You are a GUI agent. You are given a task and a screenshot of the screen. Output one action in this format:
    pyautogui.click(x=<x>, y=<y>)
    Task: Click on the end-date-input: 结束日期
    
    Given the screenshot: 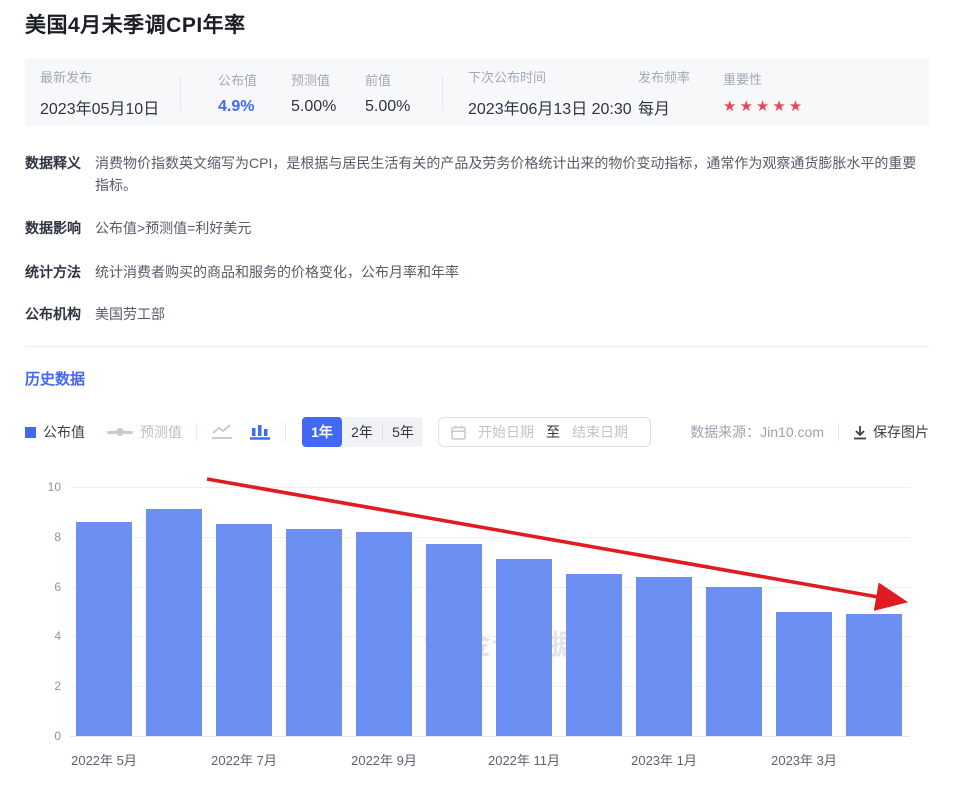 What is the action you would take?
    pyautogui.click(x=600, y=432)
    